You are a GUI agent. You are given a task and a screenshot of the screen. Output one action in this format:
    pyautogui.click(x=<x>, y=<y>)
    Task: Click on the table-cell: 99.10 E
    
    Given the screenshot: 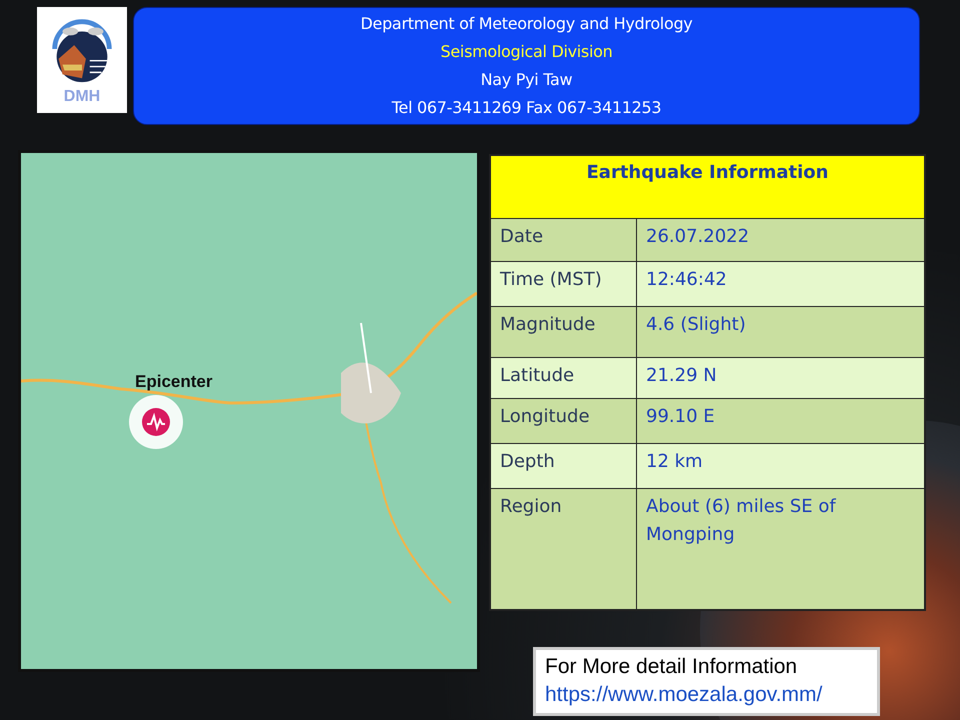 What is the action you would take?
    pyautogui.click(x=780, y=421)
    